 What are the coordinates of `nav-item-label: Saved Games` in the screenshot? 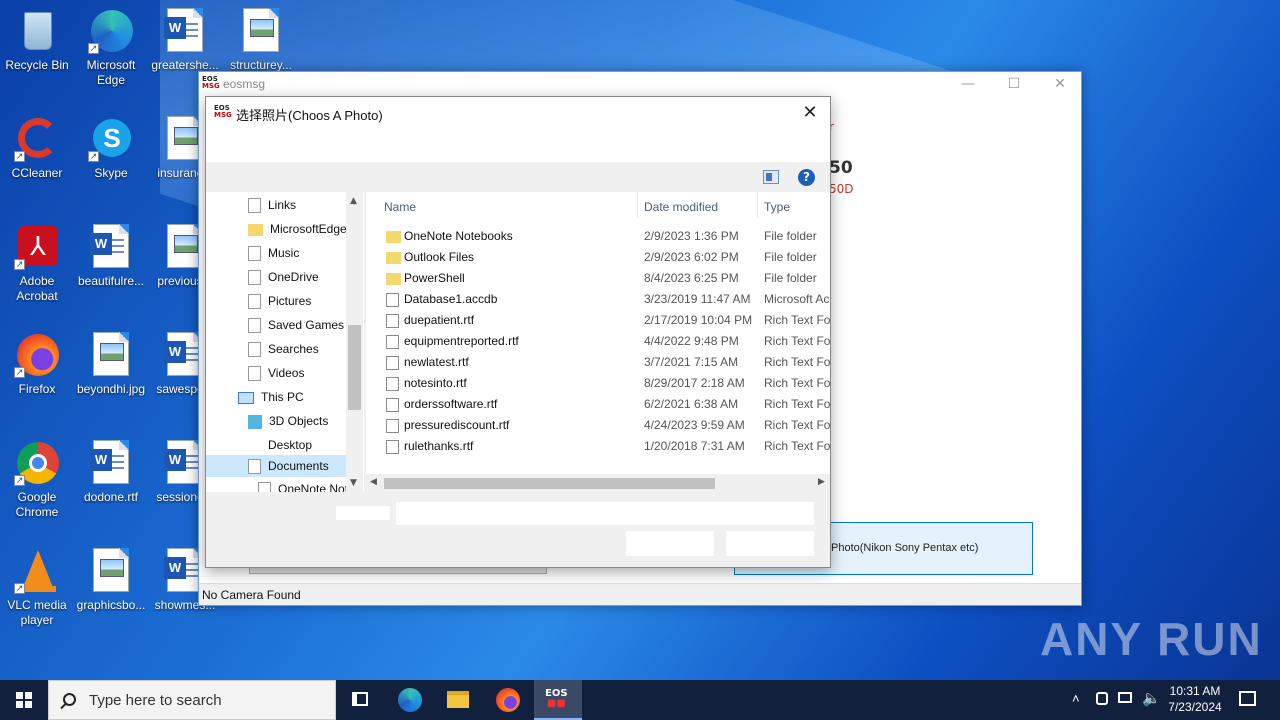 It's located at (306, 325).